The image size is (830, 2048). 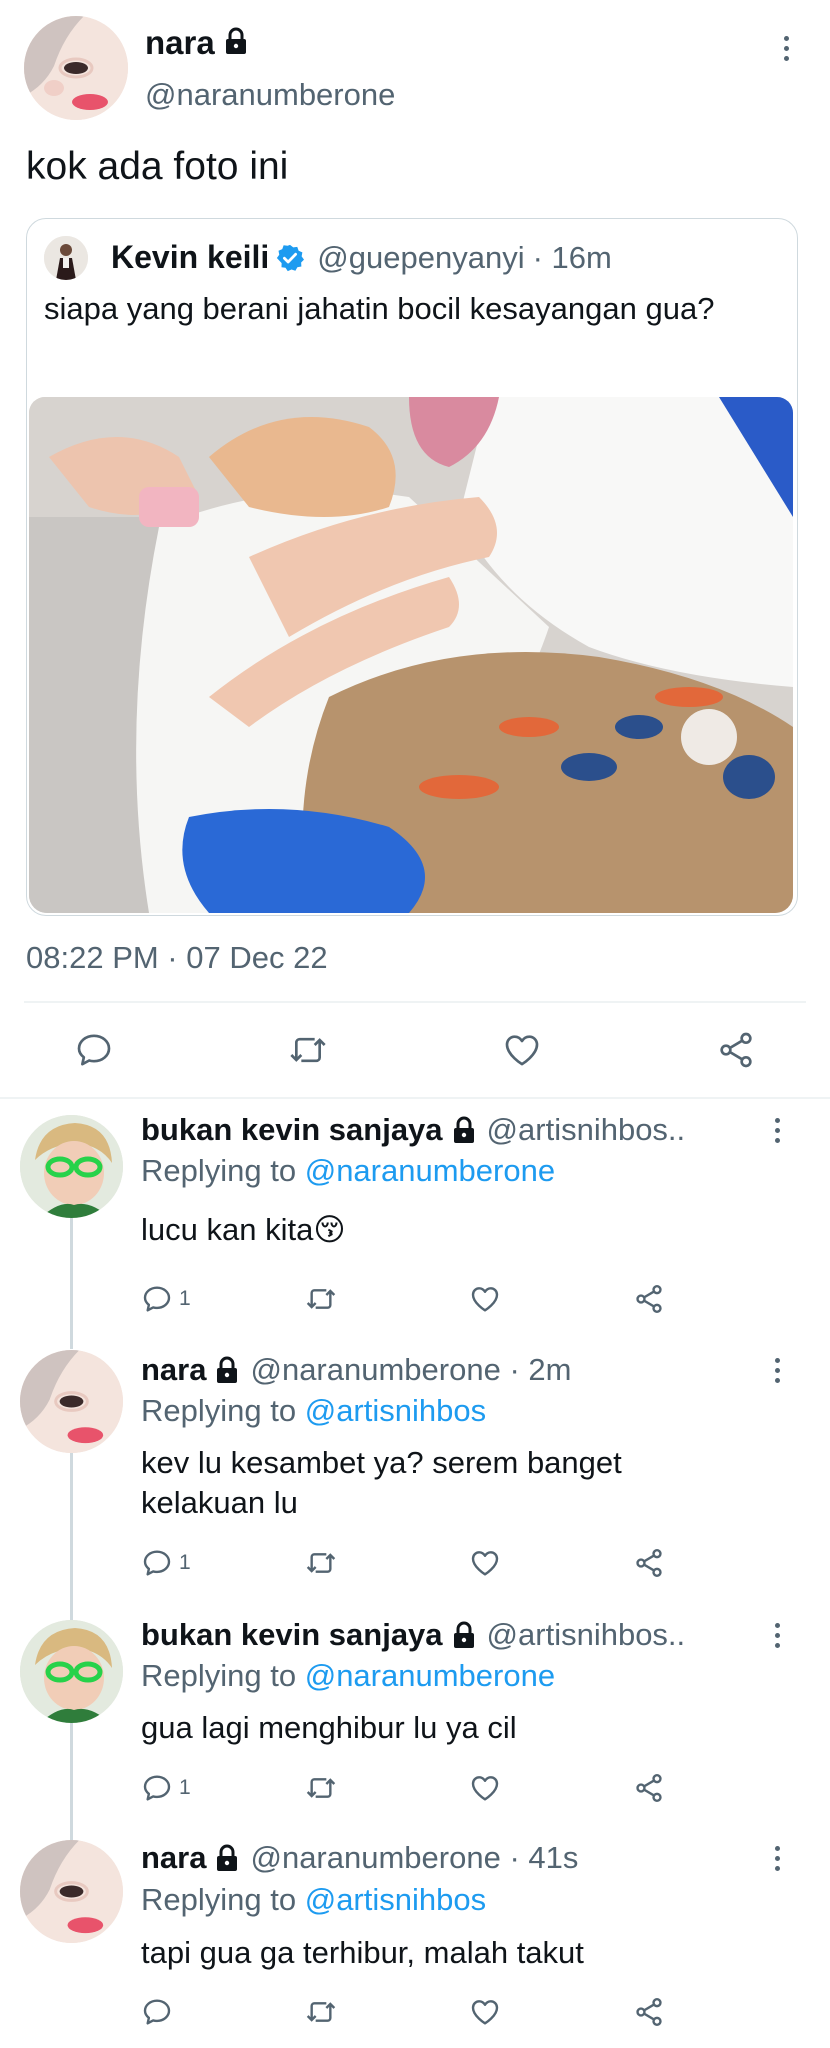 I want to click on quoted-header: Kevin keili @guepenyanyi · 16m, so click(x=361, y=257).